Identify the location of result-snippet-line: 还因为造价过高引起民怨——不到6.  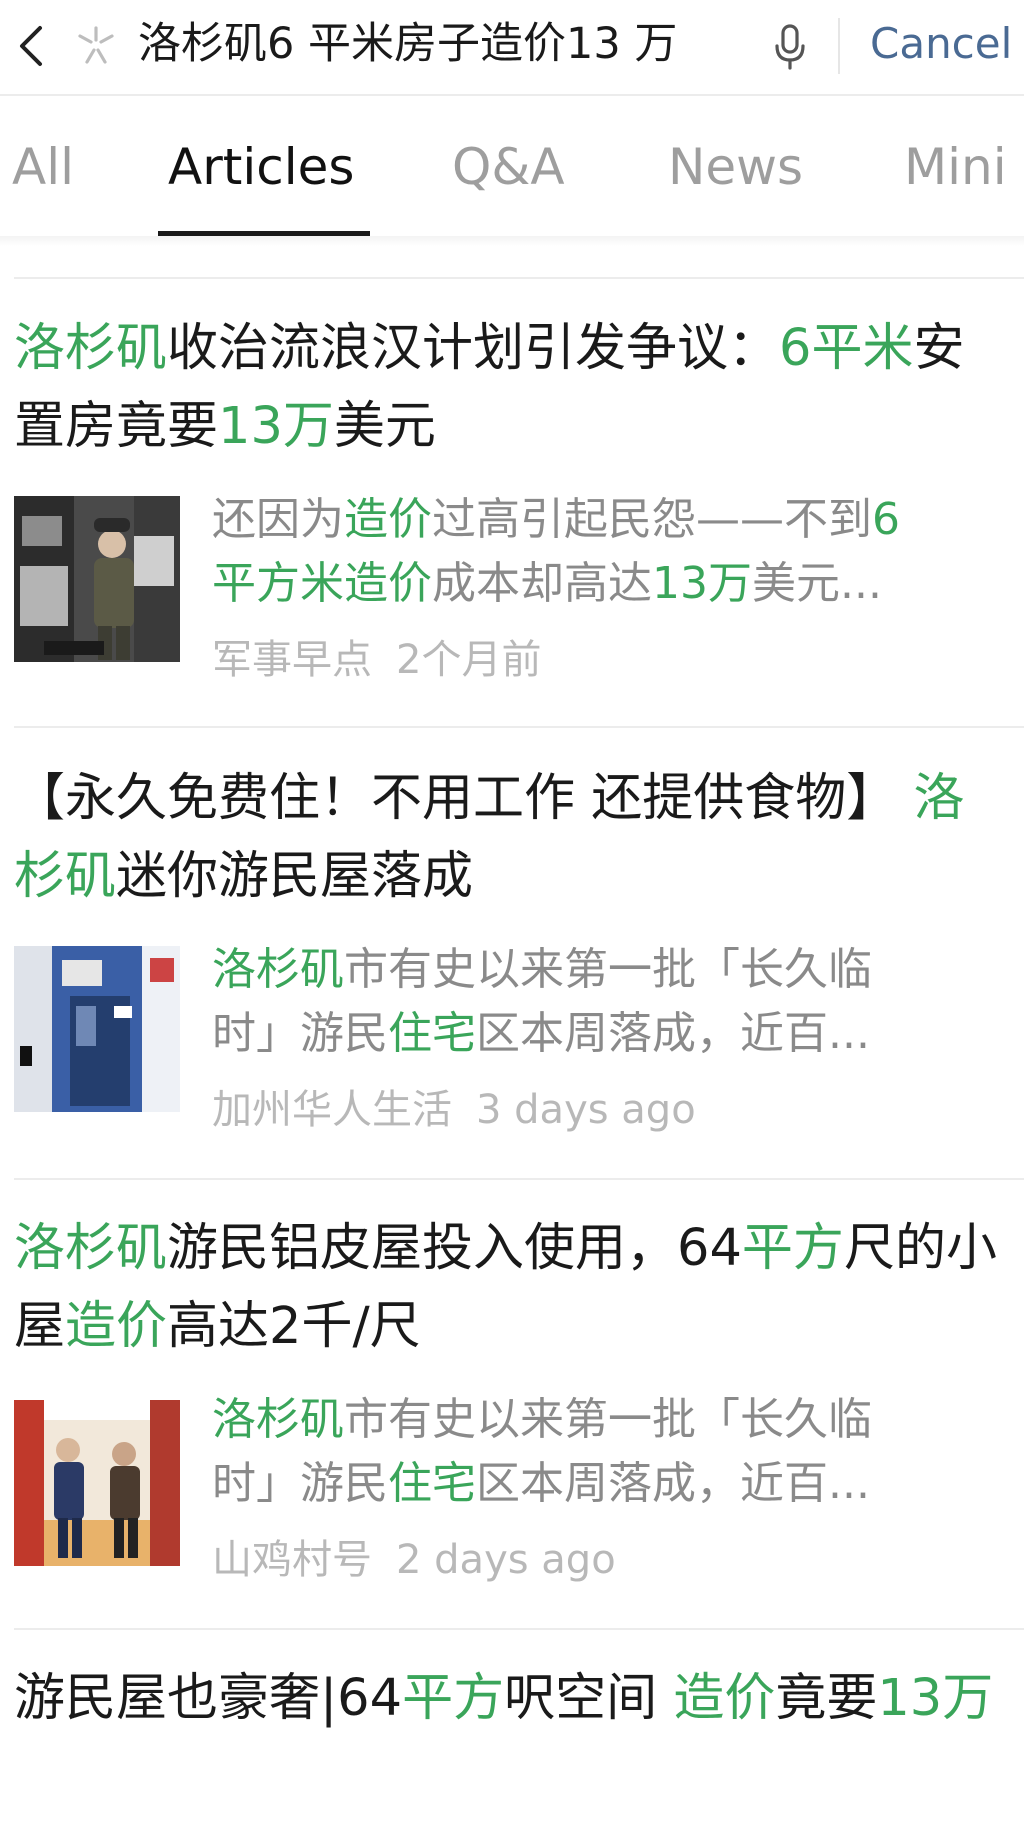
(612, 520).